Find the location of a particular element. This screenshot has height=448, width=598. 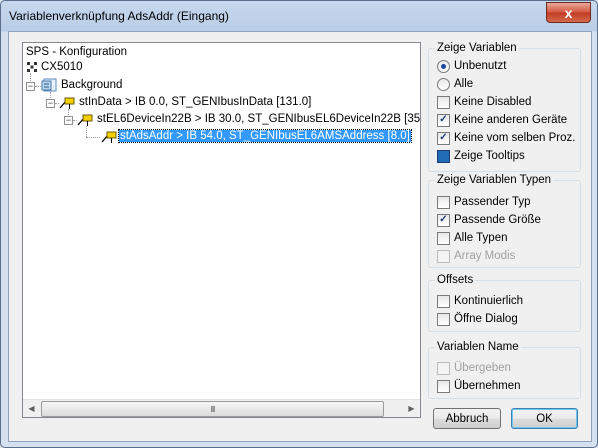

group-label: Offsets is located at coordinates (455, 280).